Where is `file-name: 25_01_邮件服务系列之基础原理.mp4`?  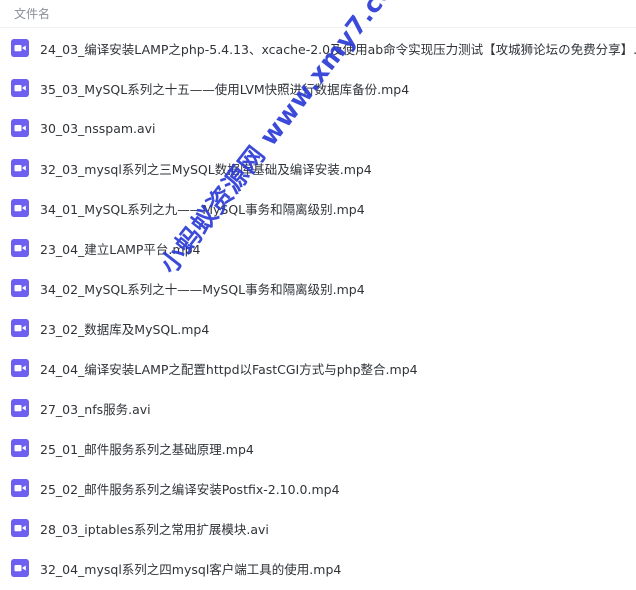
file-name: 25_01_邮件服务系列之基础原理.mp4 is located at coordinates (147, 448).